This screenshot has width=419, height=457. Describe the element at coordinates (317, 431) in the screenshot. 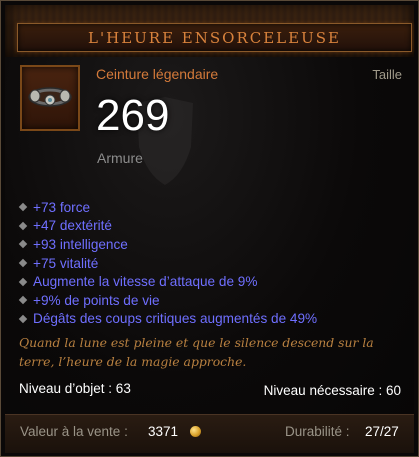

I see `durability-label: Durabilité :` at that location.